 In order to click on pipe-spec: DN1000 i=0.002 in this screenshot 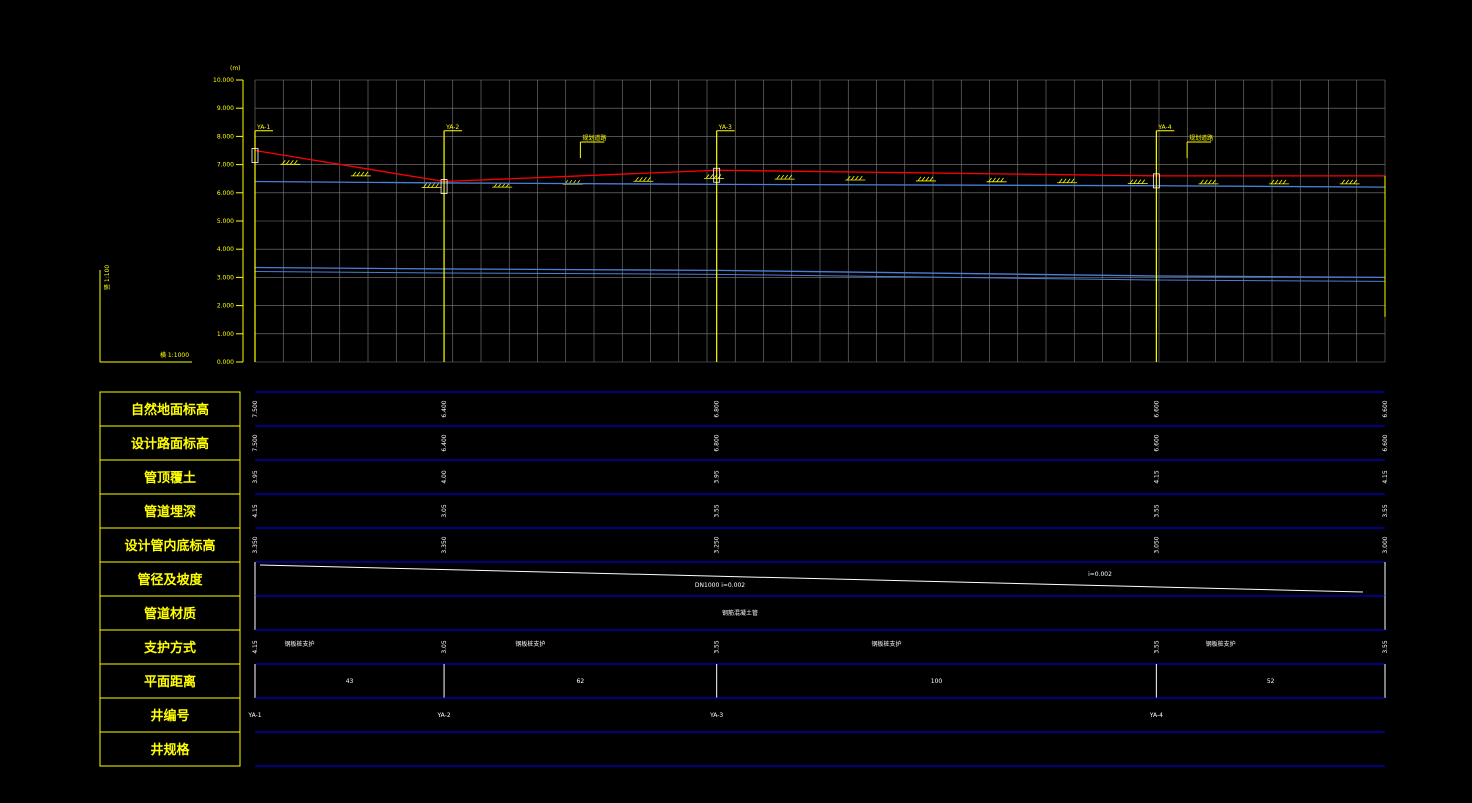, I will do `click(720, 585)`.